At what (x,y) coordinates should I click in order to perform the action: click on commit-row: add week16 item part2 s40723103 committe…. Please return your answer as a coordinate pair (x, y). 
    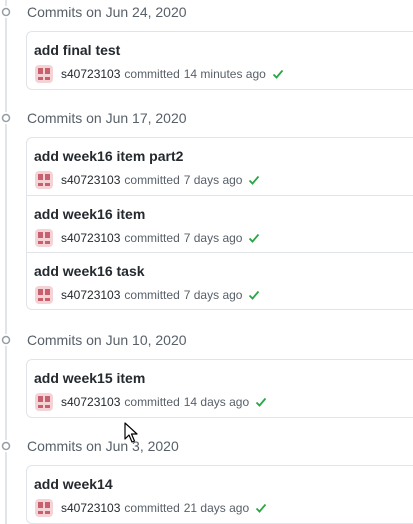
    Looking at the image, I should click on (220, 166).